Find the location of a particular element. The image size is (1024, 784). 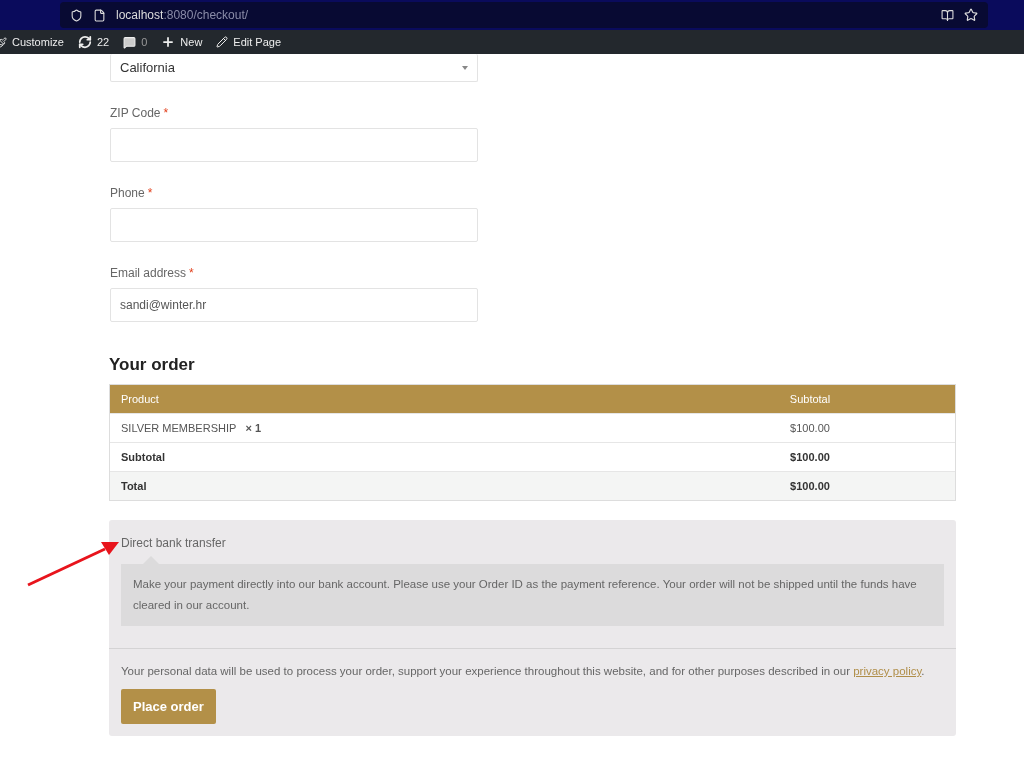

admin-bar-item: 0 is located at coordinates (135, 42).